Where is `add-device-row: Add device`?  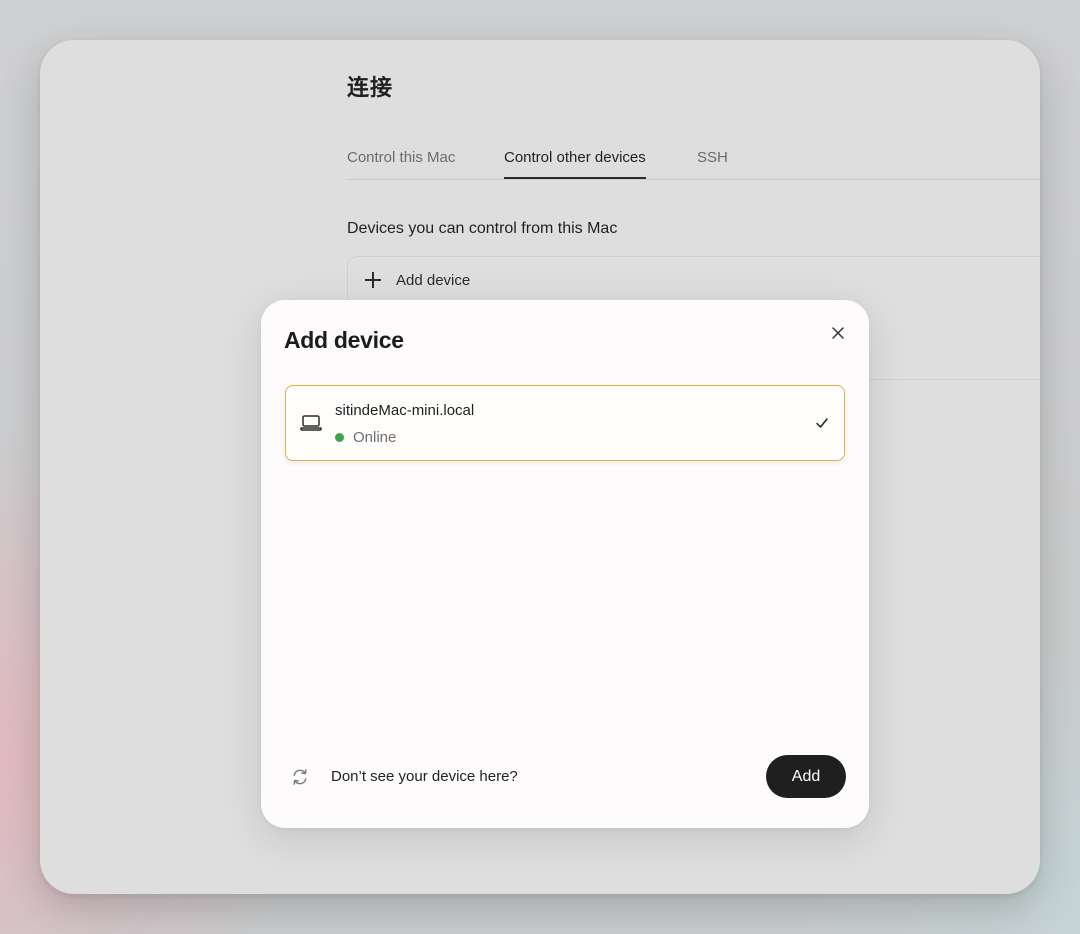 add-device-row: Add device is located at coordinates (417, 280).